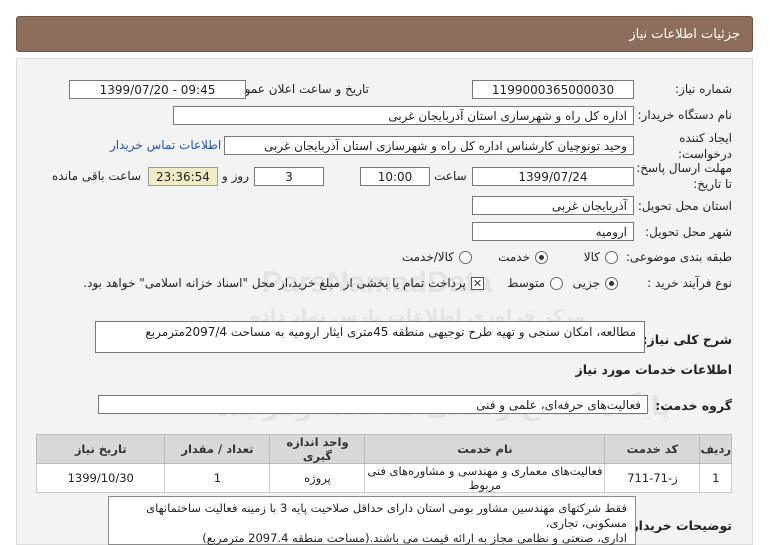 The width and height of the screenshot is (770, 545). Describe the element at coordinates (556, 283) in the screenshot. I see `radio-medium` at that location.